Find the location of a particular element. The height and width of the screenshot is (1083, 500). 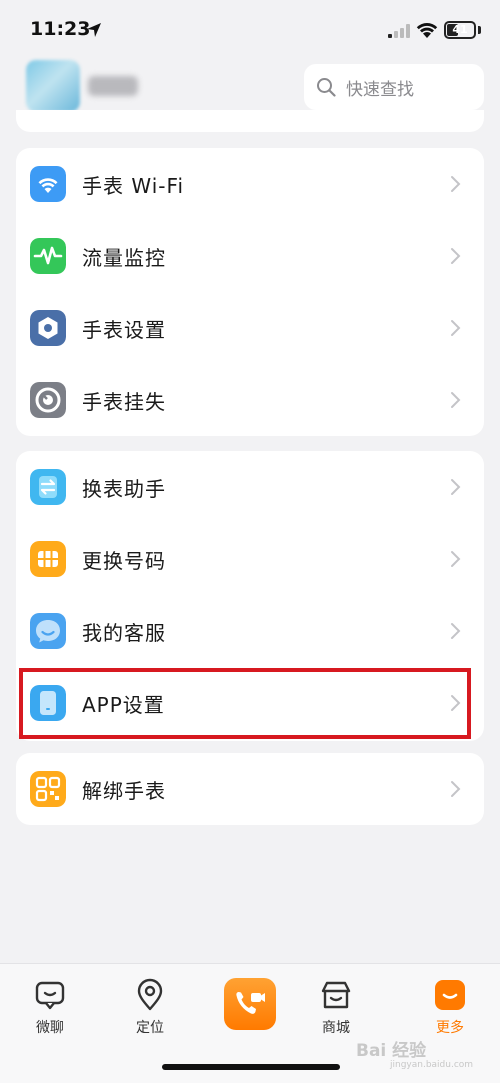

highlight-box is located at coordinates (245, 703).